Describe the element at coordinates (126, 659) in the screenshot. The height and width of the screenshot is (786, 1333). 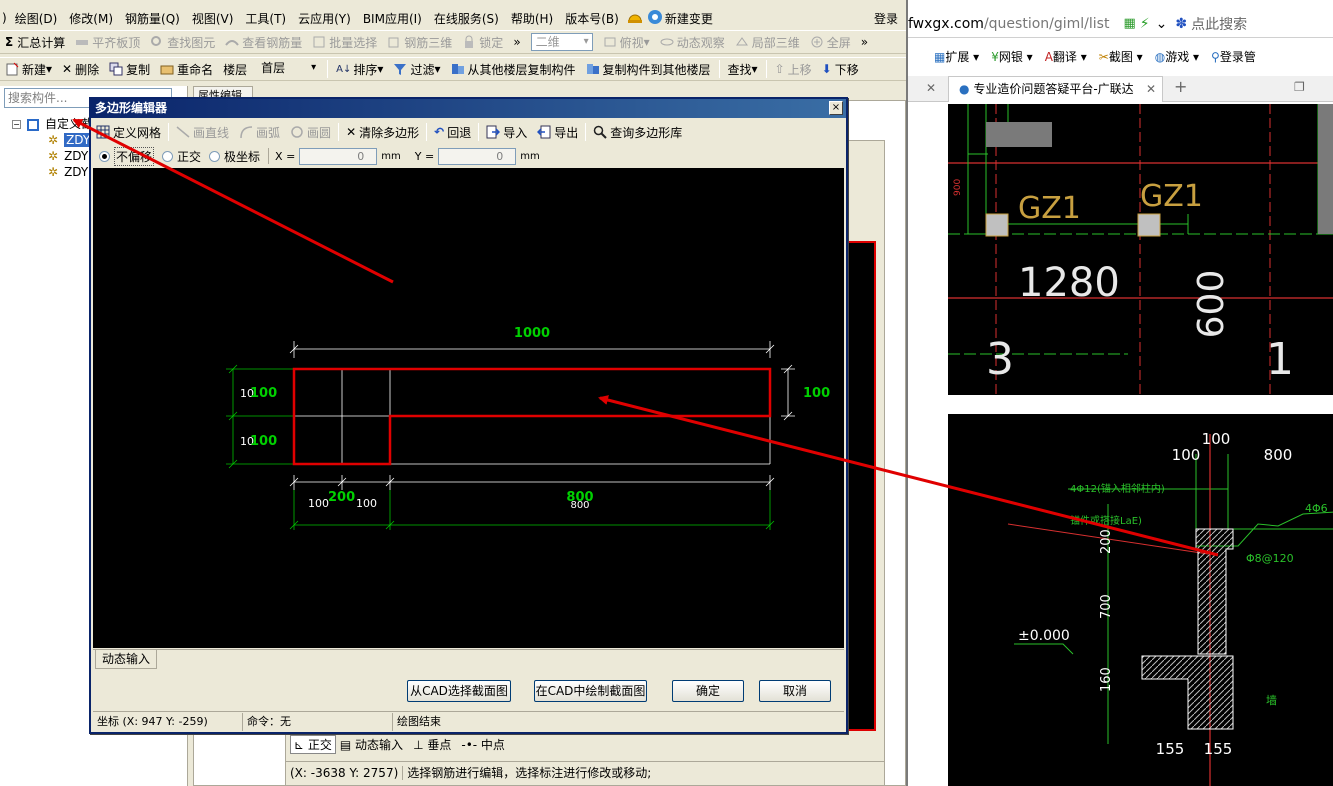
I see `dynamic-input-tab: 动态输入` at that location.